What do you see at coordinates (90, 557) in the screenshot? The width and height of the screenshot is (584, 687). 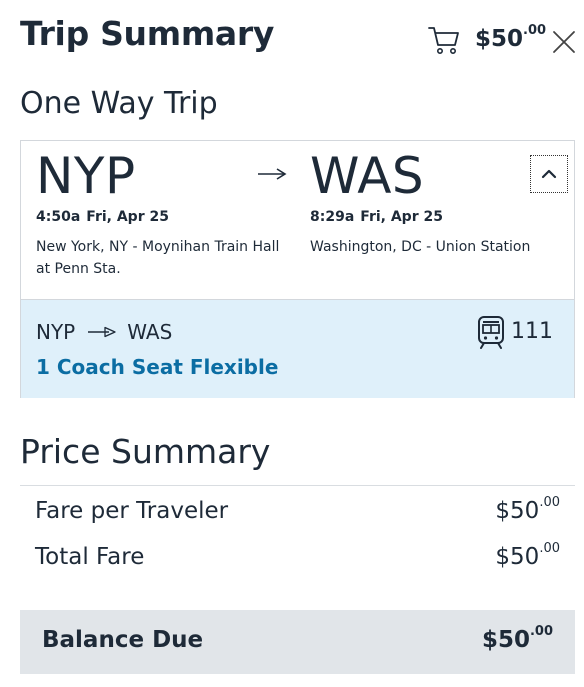 I see `price-row-label: Total Fare` at bounding box center [90, 557].